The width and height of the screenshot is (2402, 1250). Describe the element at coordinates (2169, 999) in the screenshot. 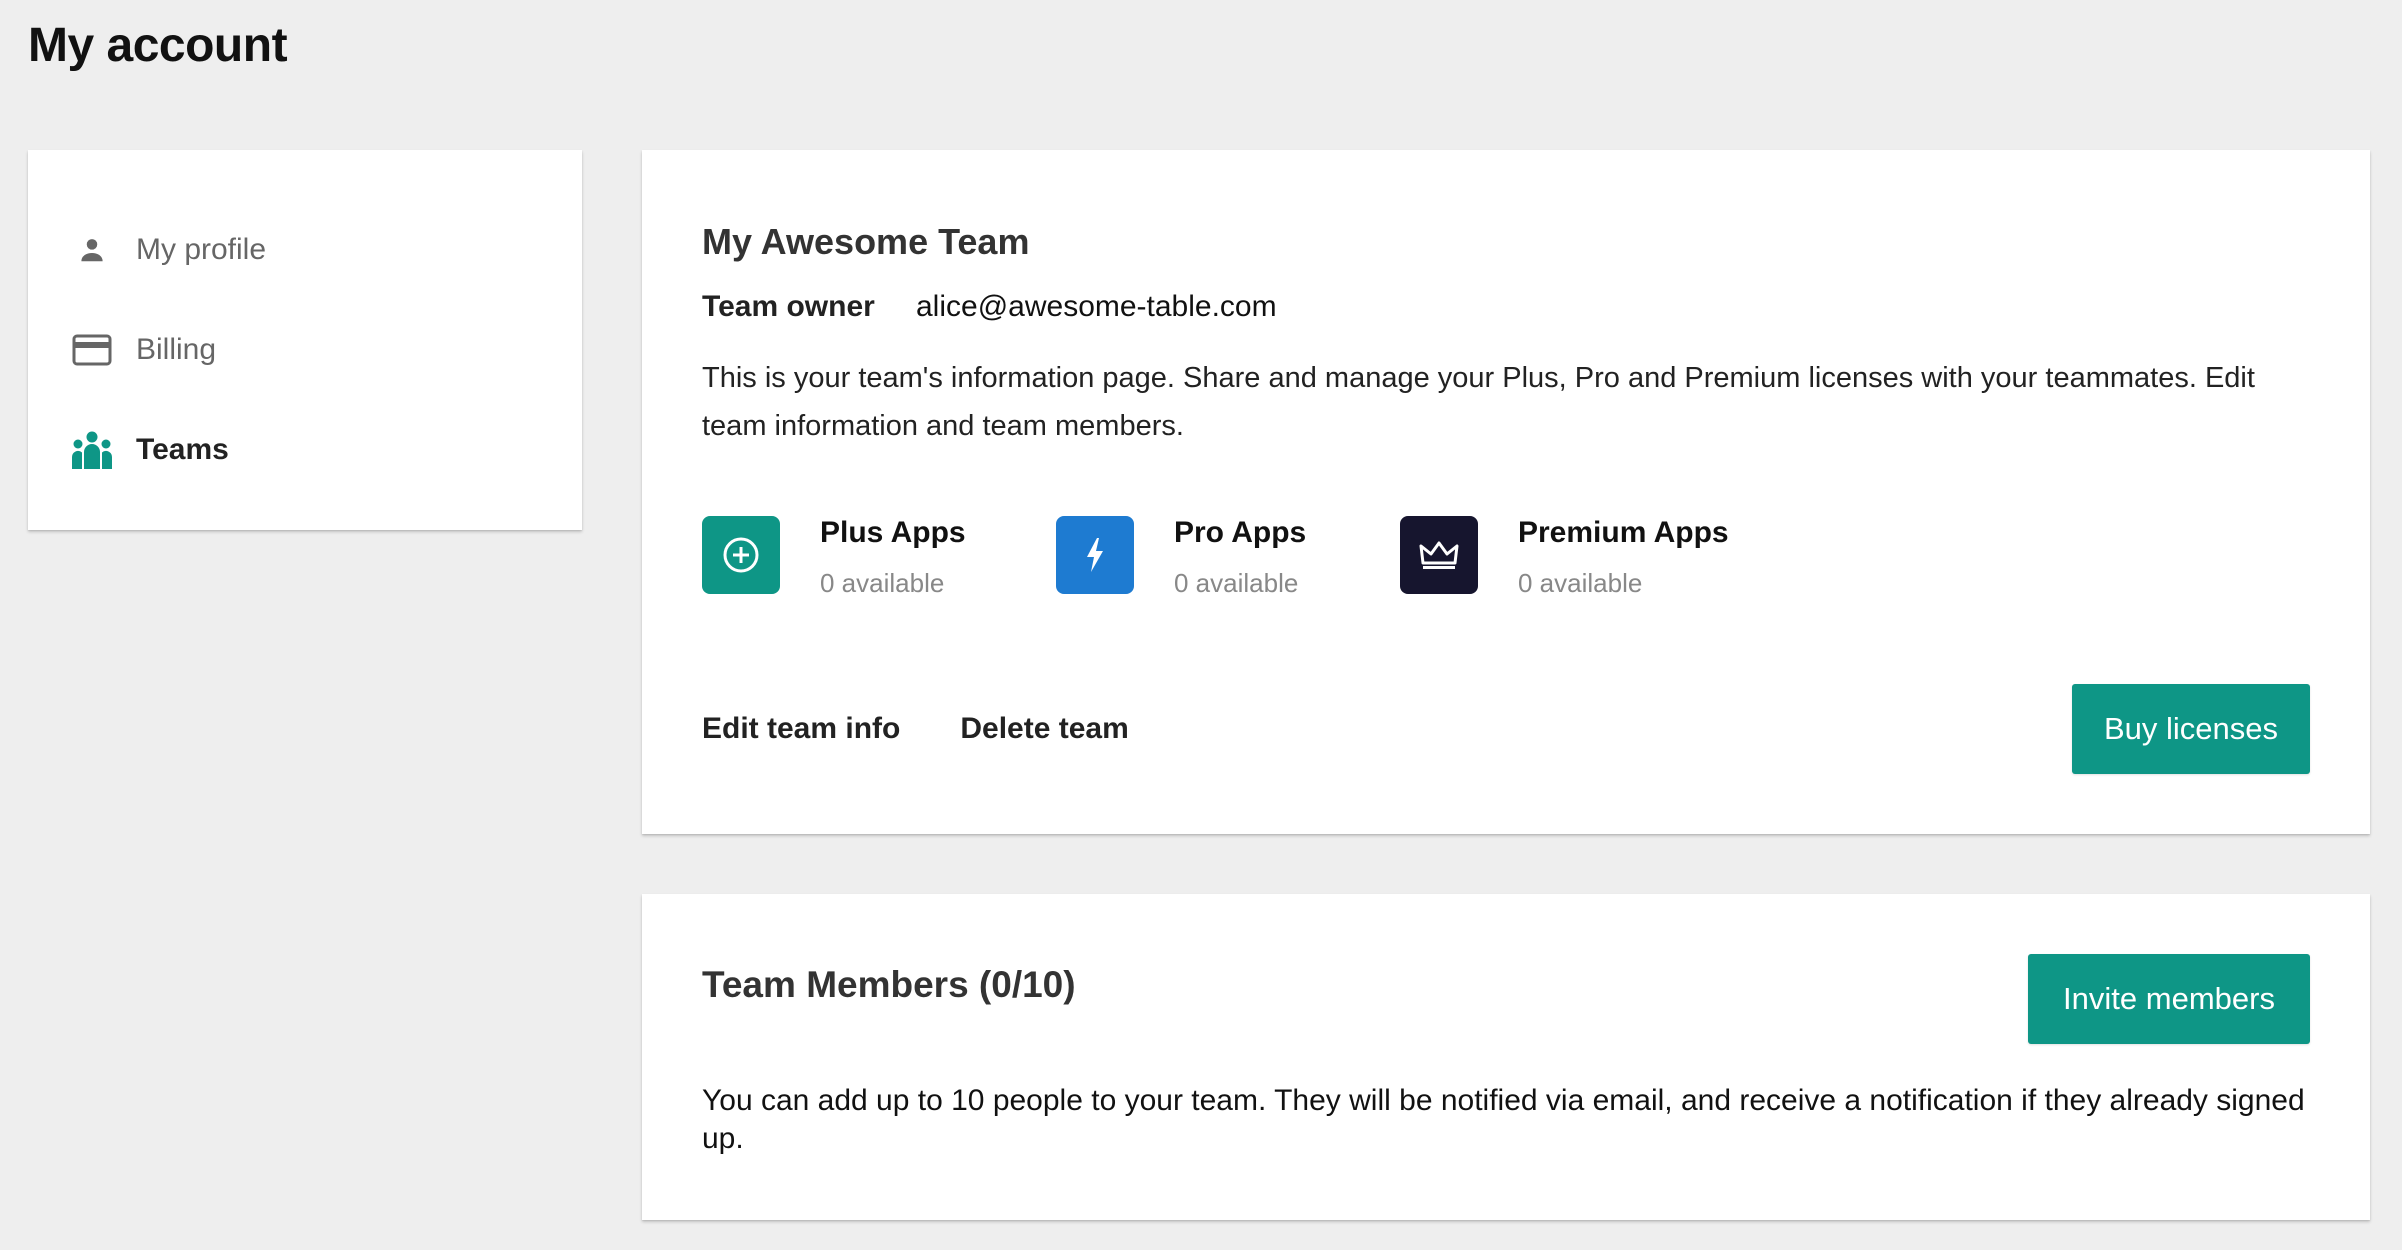

I see `invite-members-button: Invite members` at that location.